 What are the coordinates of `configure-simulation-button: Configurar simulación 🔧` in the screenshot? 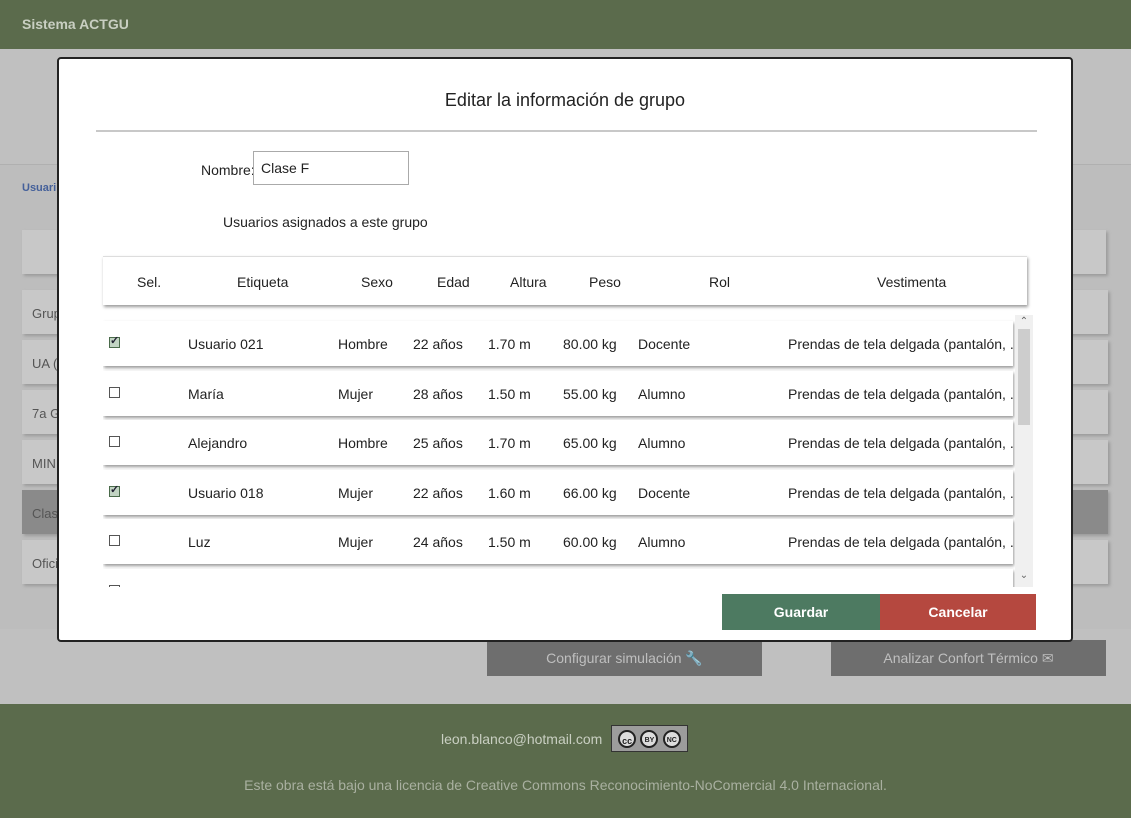 It's located at (624, 658).